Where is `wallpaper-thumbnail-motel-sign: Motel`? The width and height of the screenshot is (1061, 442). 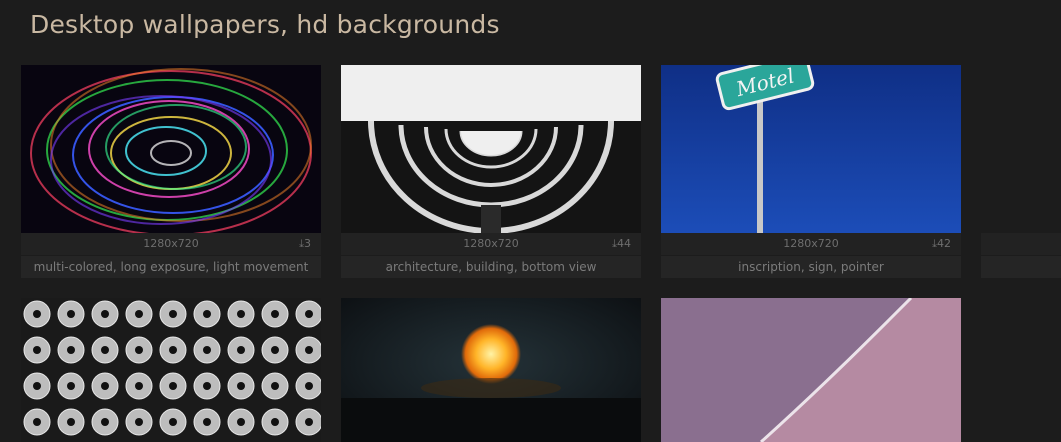 wallpaper-thumbnail-motel-sign: Motel is located at coordinates (811, 149).